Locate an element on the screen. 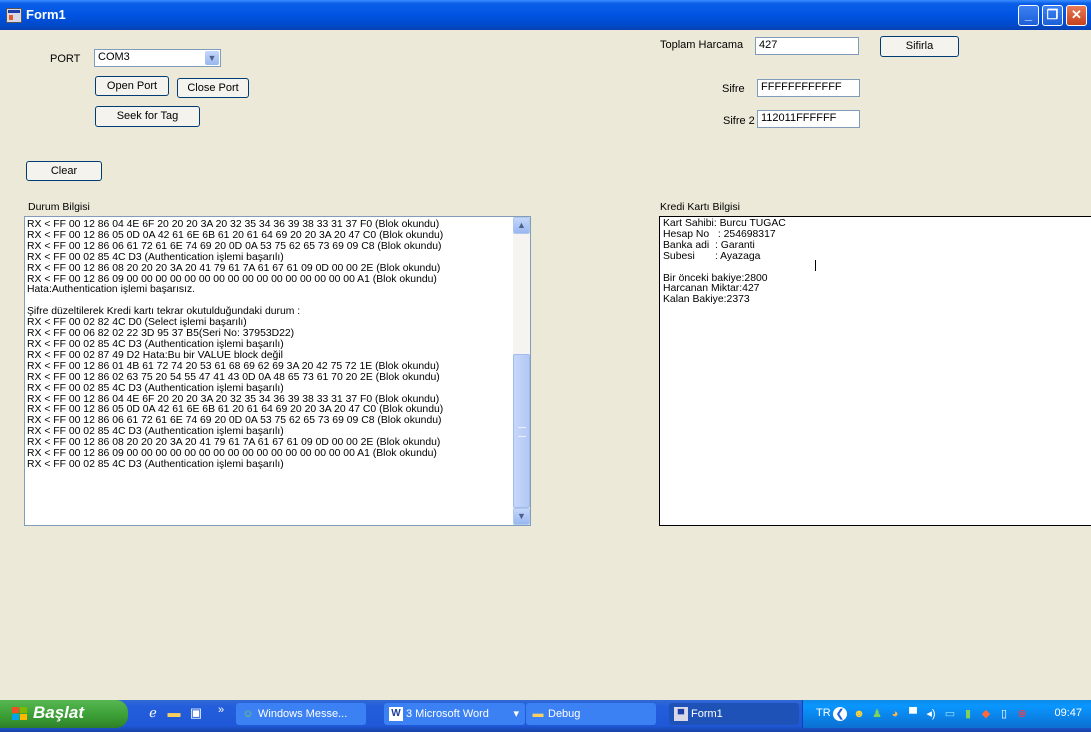 This screenshot has width=1091, height=732. usb-icon: ▯ is located at coordinates (1004, 714).